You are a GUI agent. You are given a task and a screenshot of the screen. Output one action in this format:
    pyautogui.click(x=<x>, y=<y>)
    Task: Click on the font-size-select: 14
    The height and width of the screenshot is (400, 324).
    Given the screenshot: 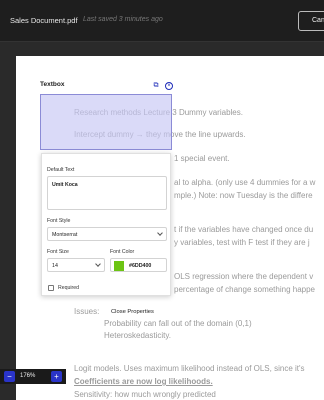 What is the action you would take?
    pyautogui.click(x=76, y=265)
    